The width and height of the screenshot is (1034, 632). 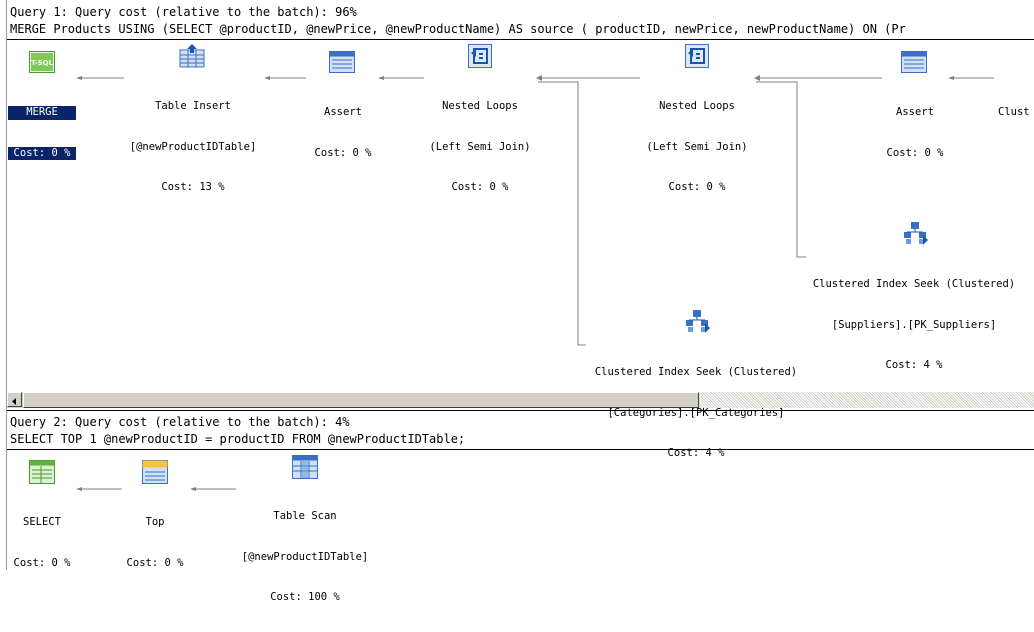 I want to click on node-object: [Categories].[PK_Categories], so click(x=696, y=412).